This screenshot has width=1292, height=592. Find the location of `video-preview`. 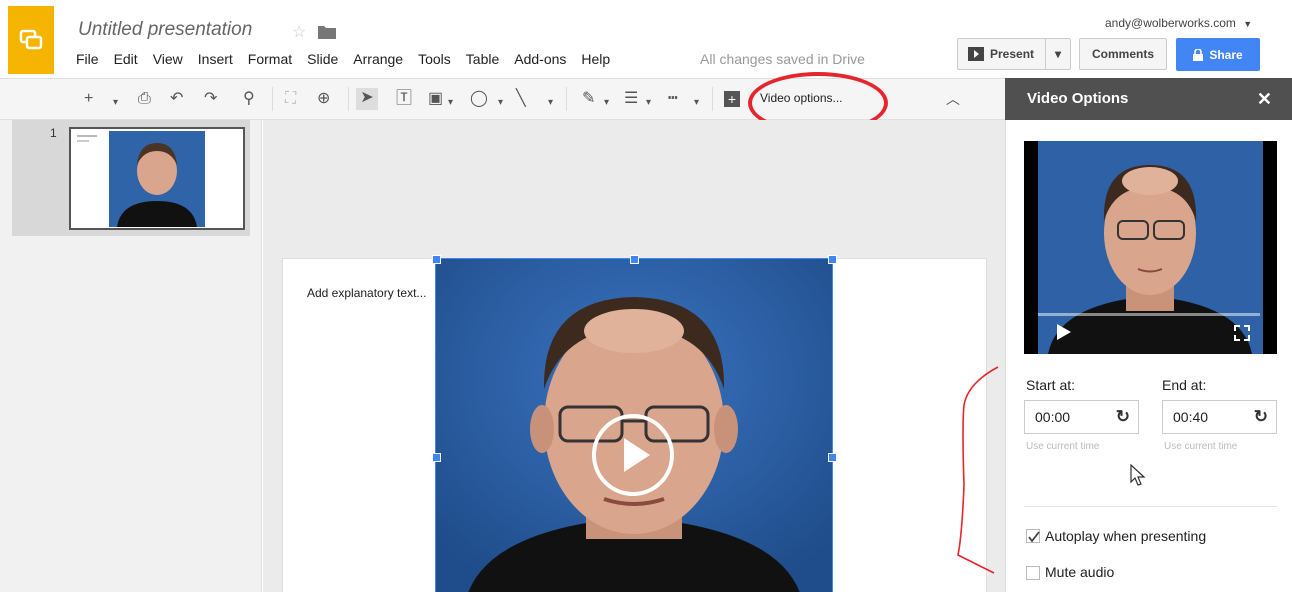

video-preview is located at coordinates (1150, 247).